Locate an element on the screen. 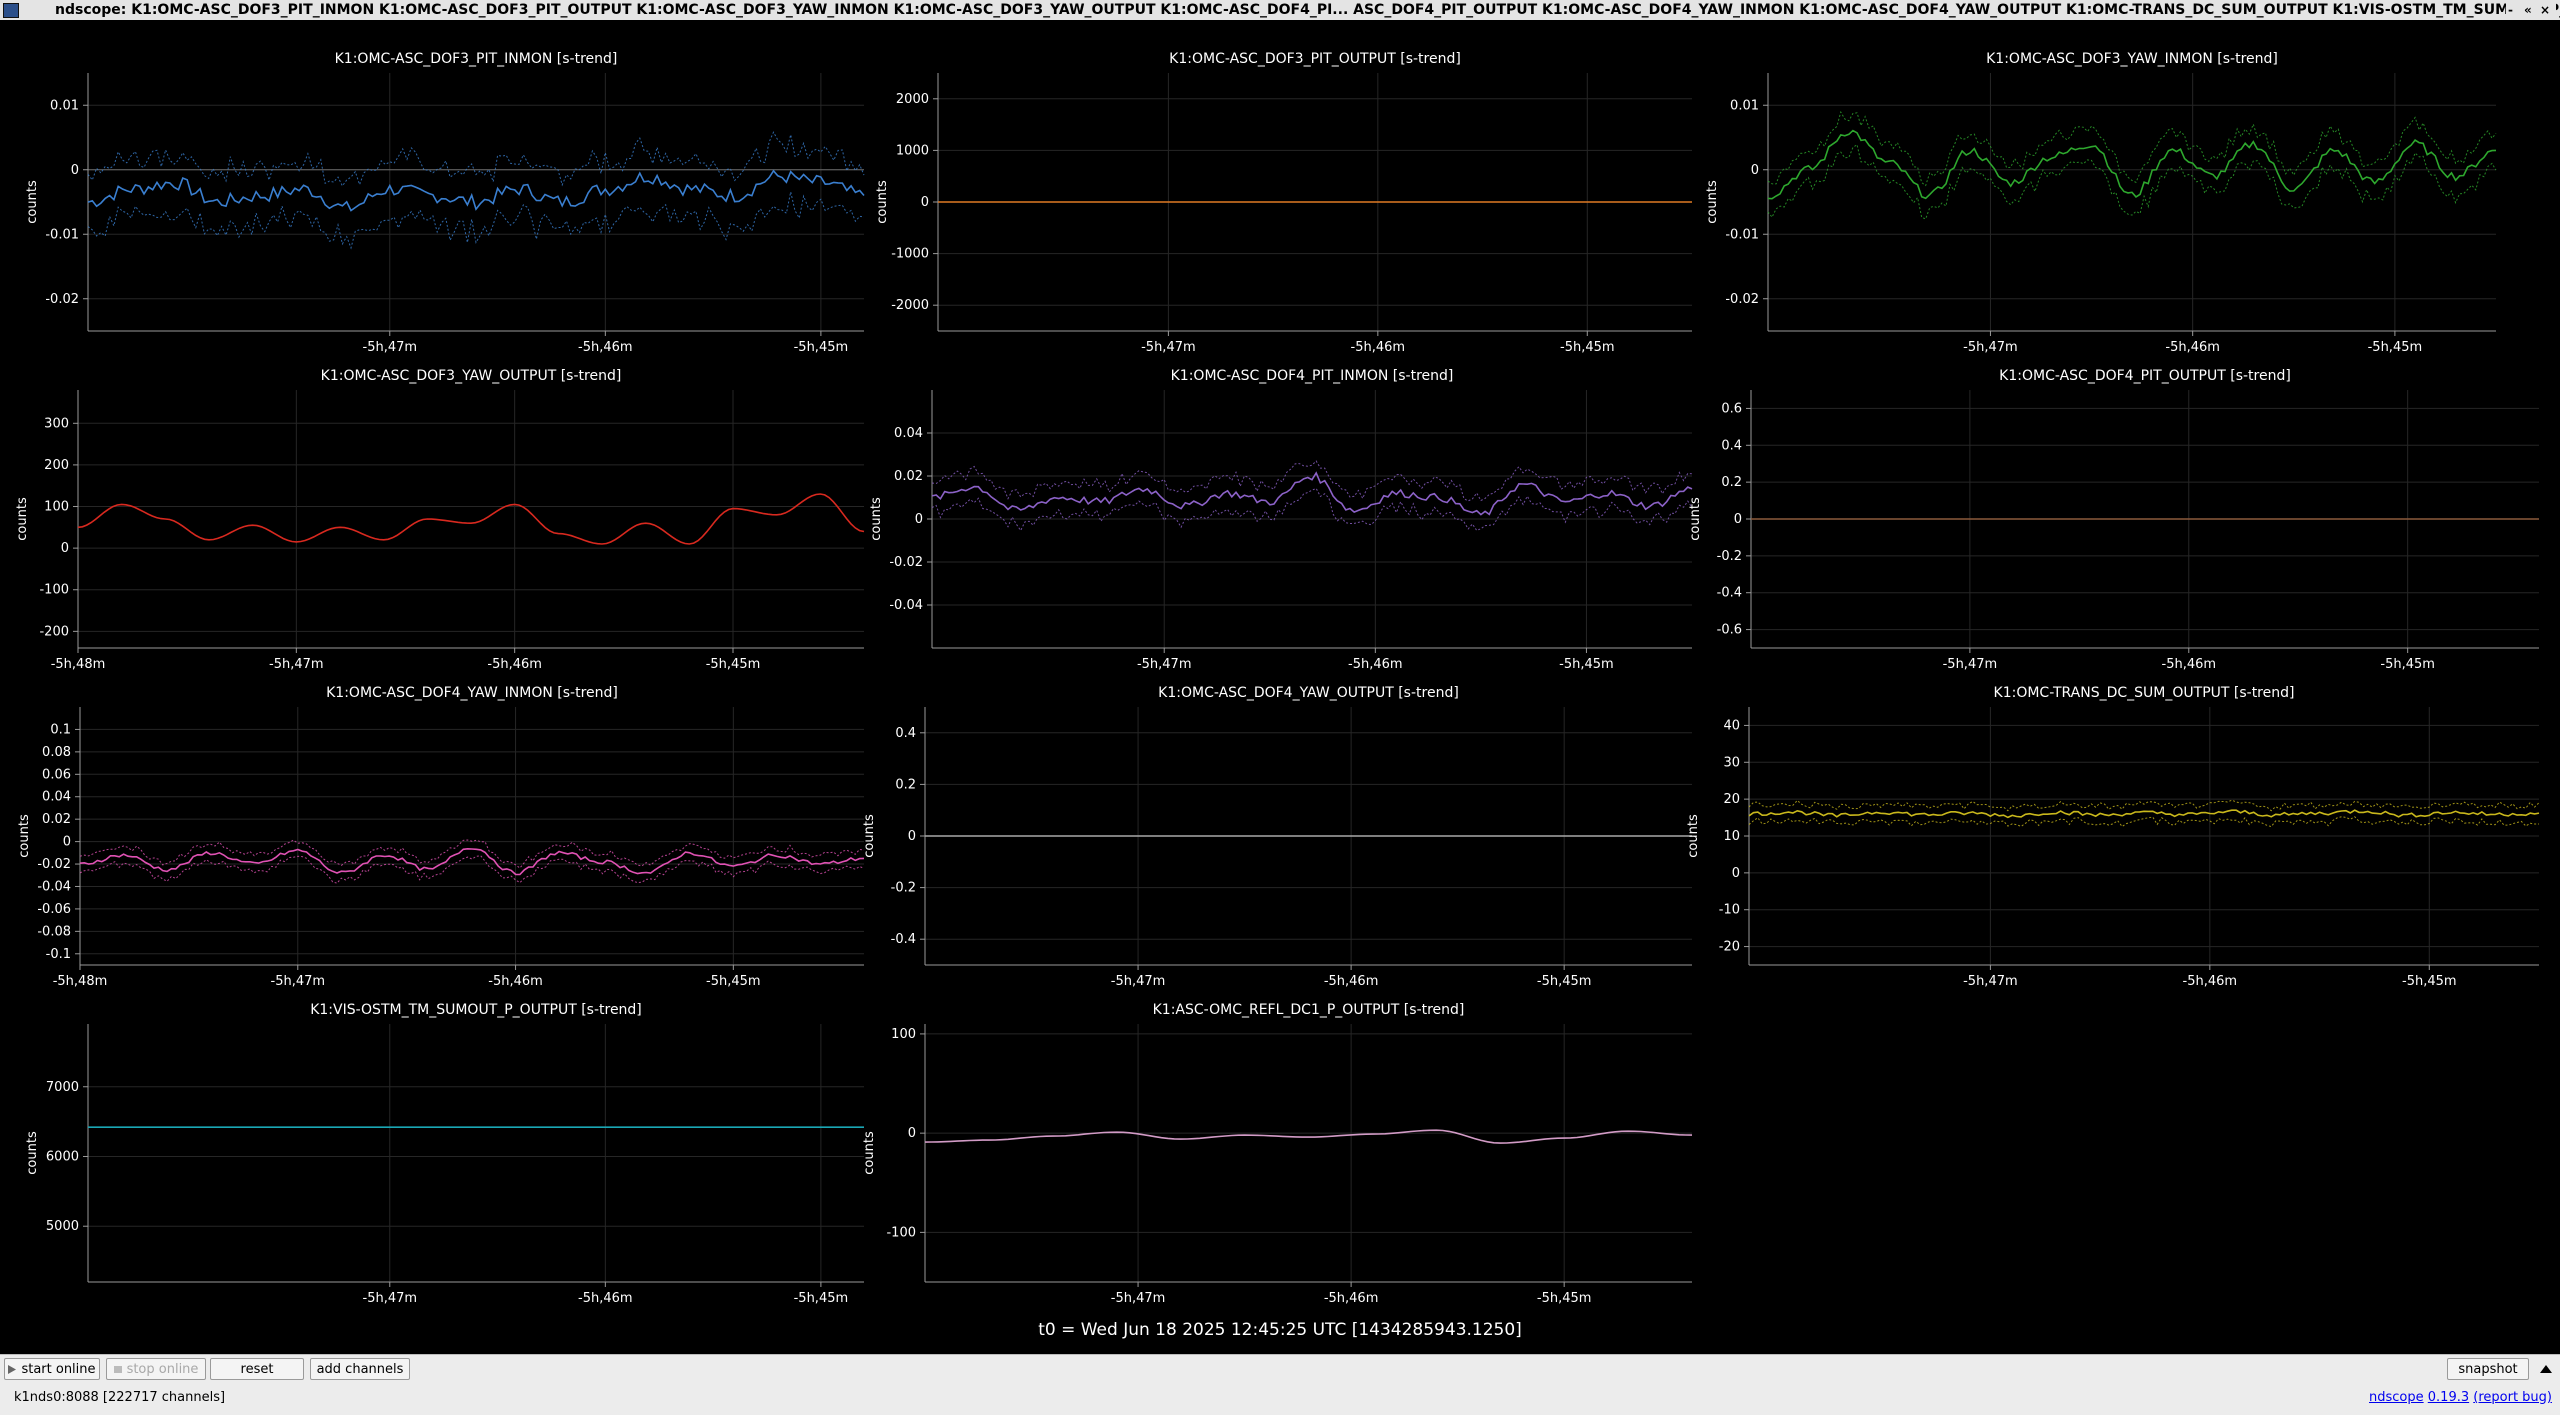 This screenshot has width=2560, height=1415. plot-4-ytick-label: 300 is located at coordinates (56, 423).